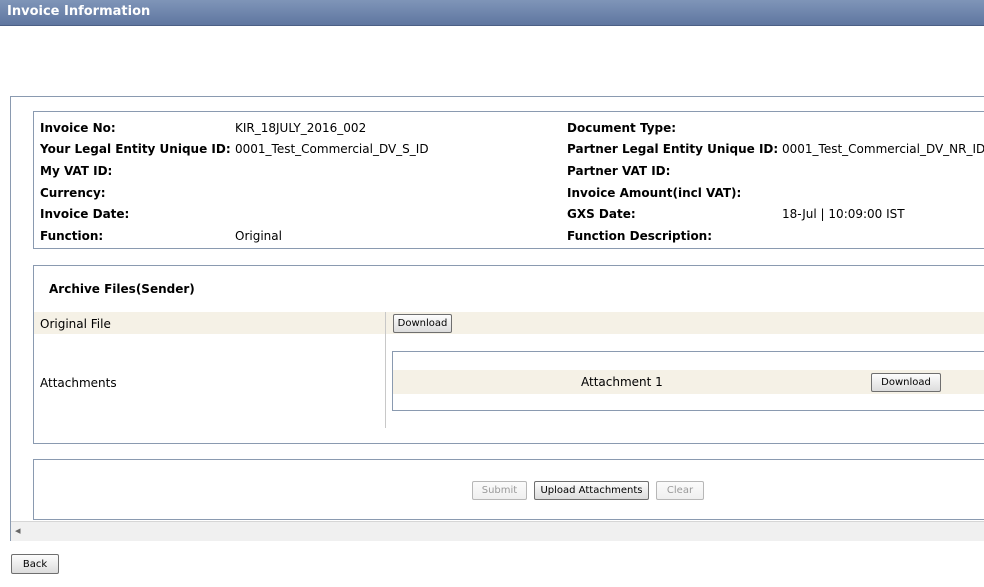 The width and height of the screenshot is (984, 587). Describe the element at coordinates (18, 530) in the screenshot. I see `scroll-left-arrow-icon: ◂` at that location.